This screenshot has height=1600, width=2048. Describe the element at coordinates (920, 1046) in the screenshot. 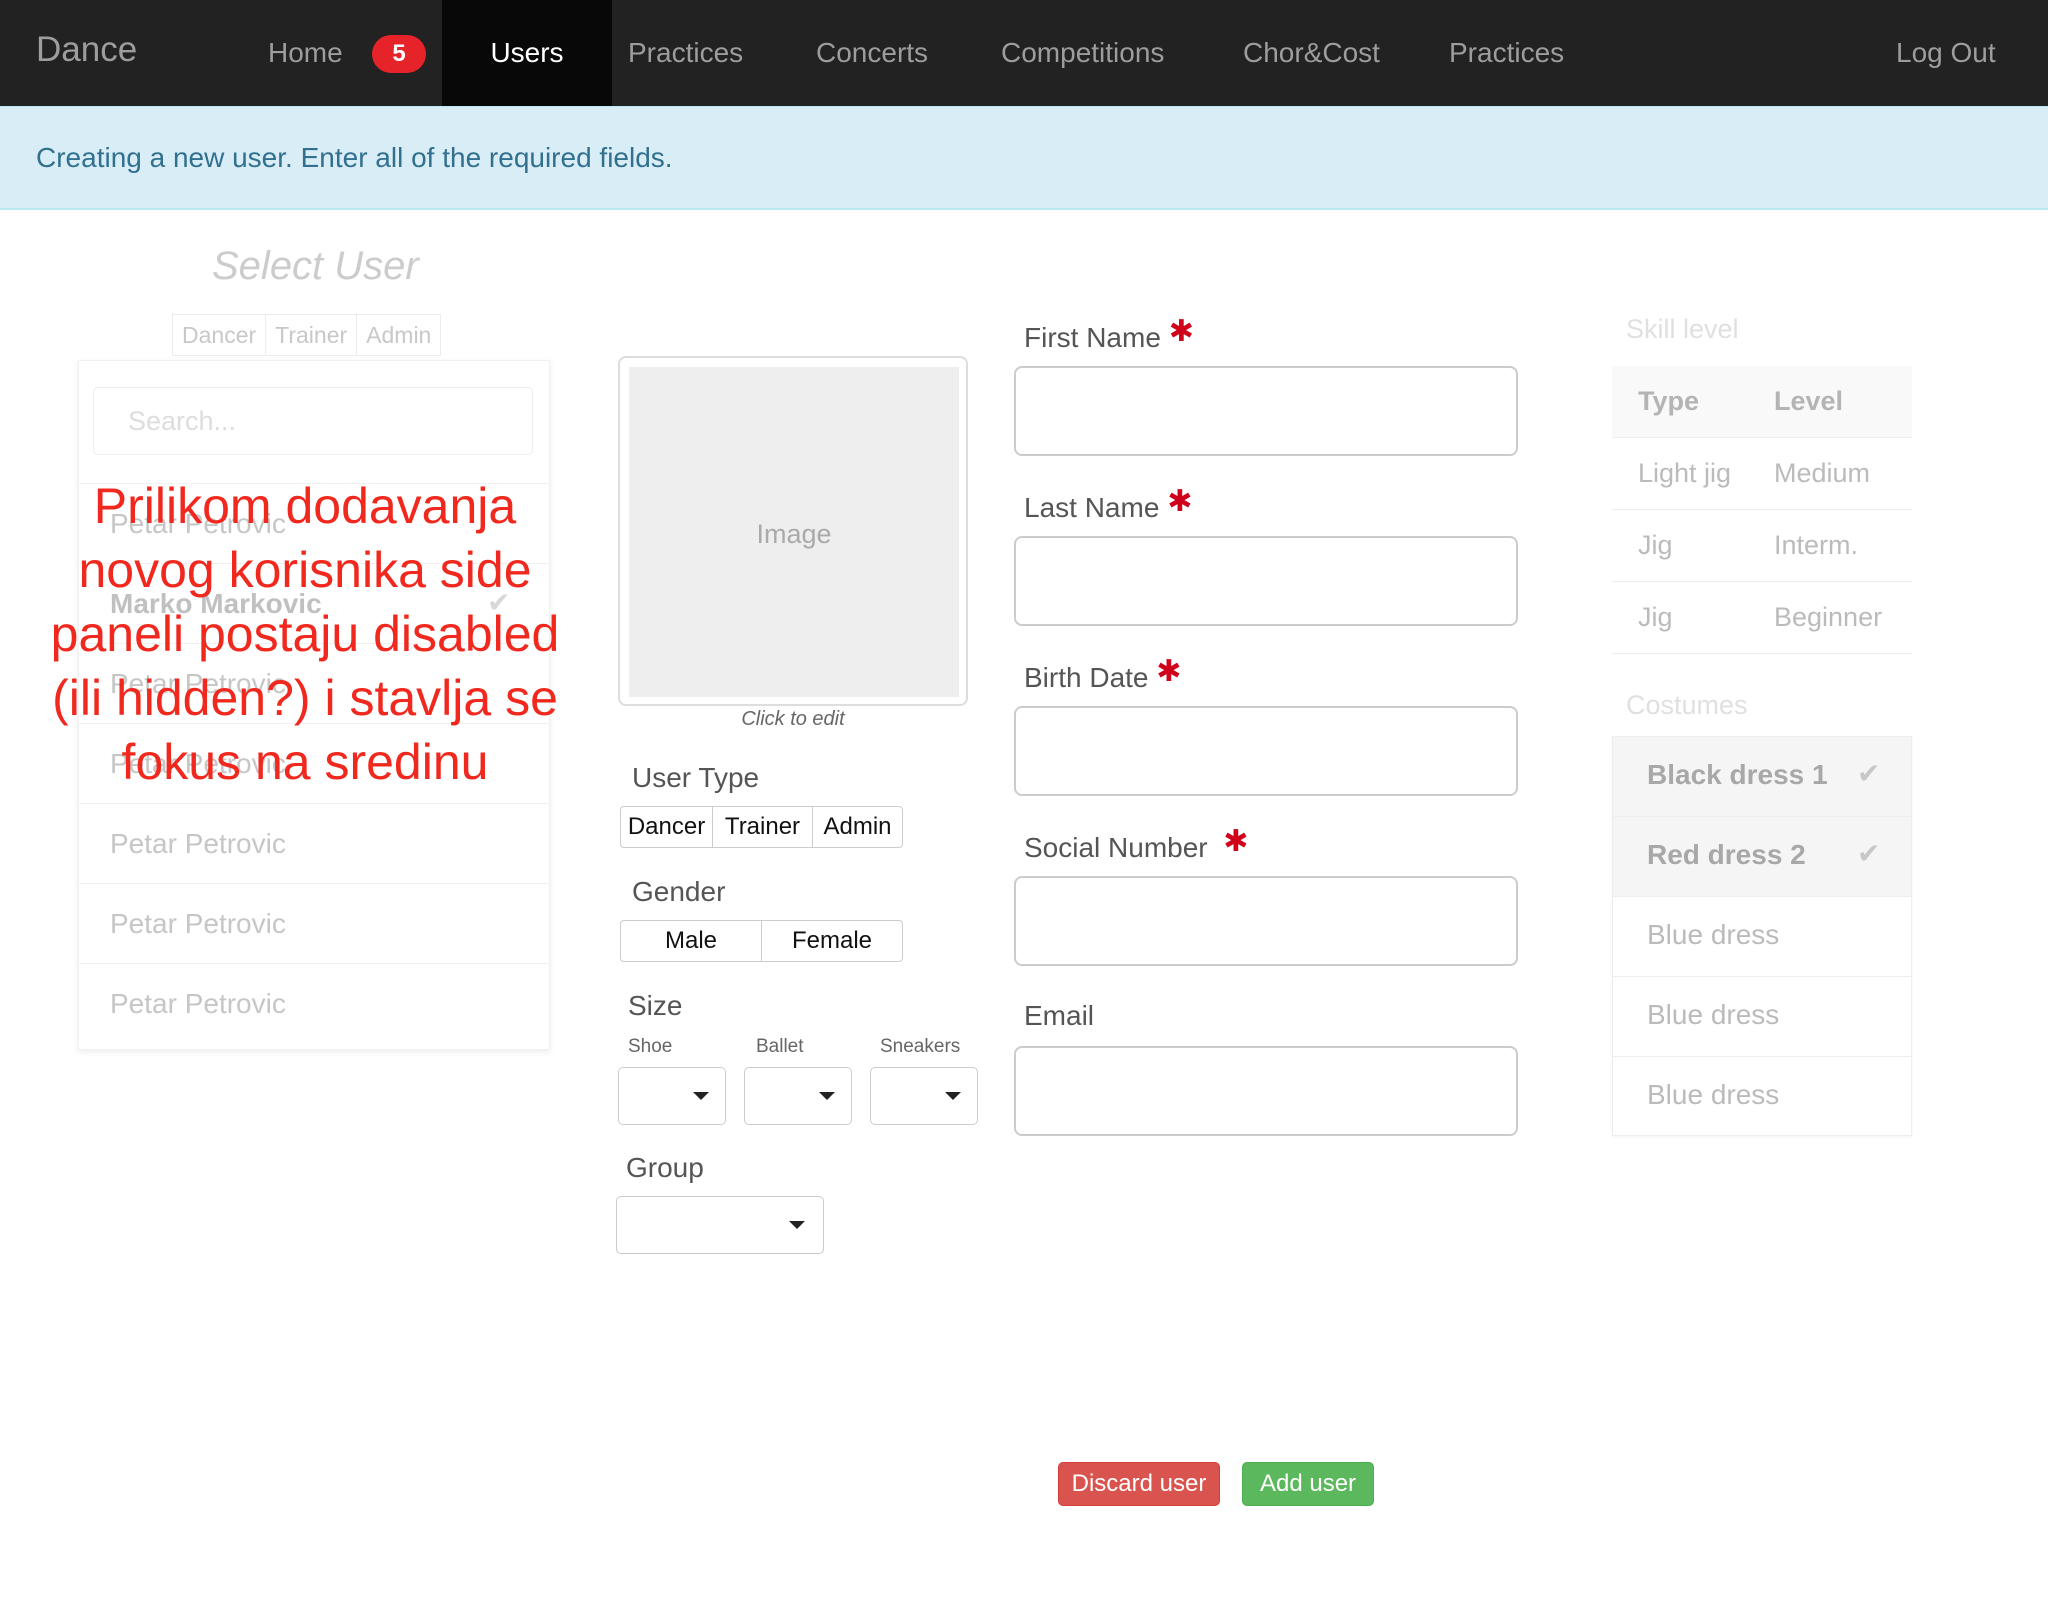

I see `sneakers-label: Sneakers` at that location.